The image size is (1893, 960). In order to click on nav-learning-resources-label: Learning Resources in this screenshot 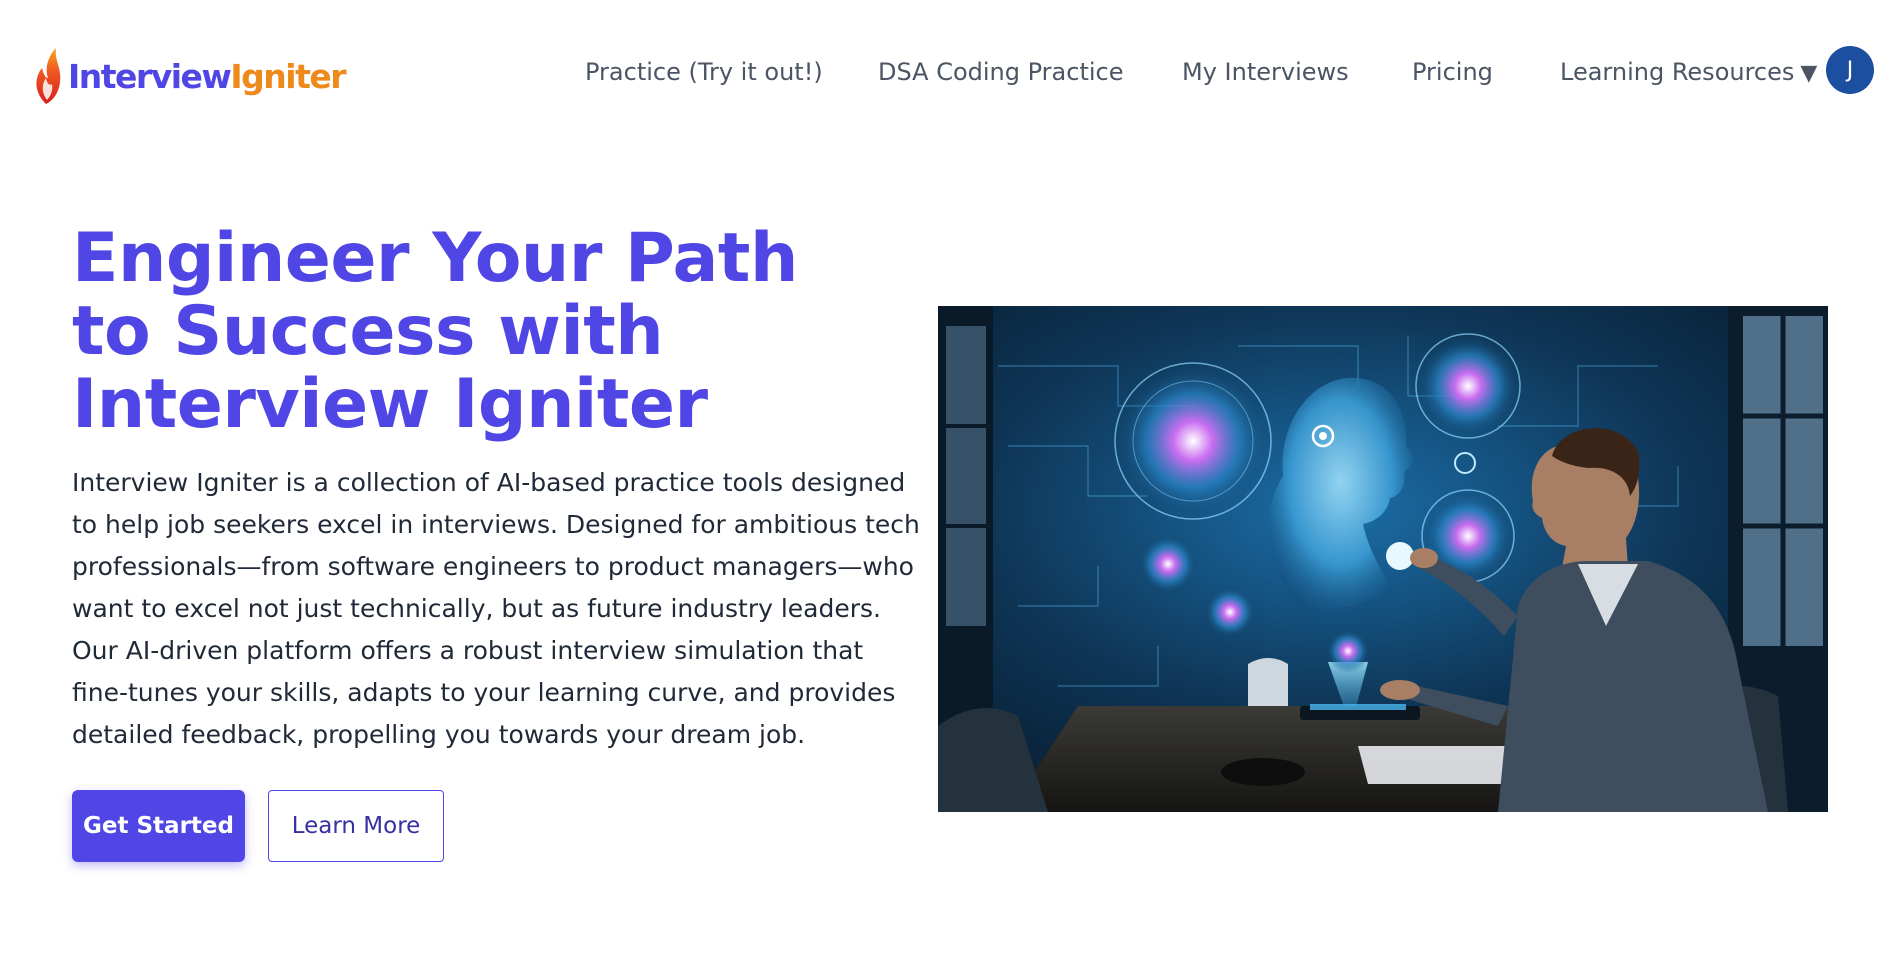, I will do `click(1677, 72)`.